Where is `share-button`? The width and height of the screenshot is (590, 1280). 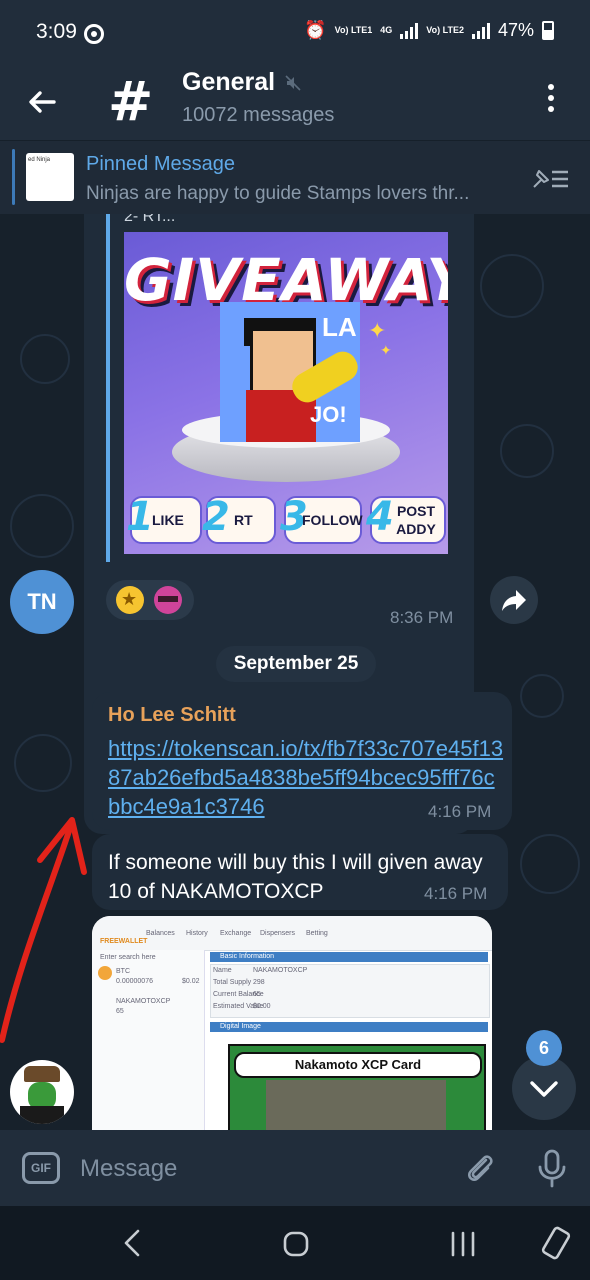 share-button is located at coordinates (514, 600).